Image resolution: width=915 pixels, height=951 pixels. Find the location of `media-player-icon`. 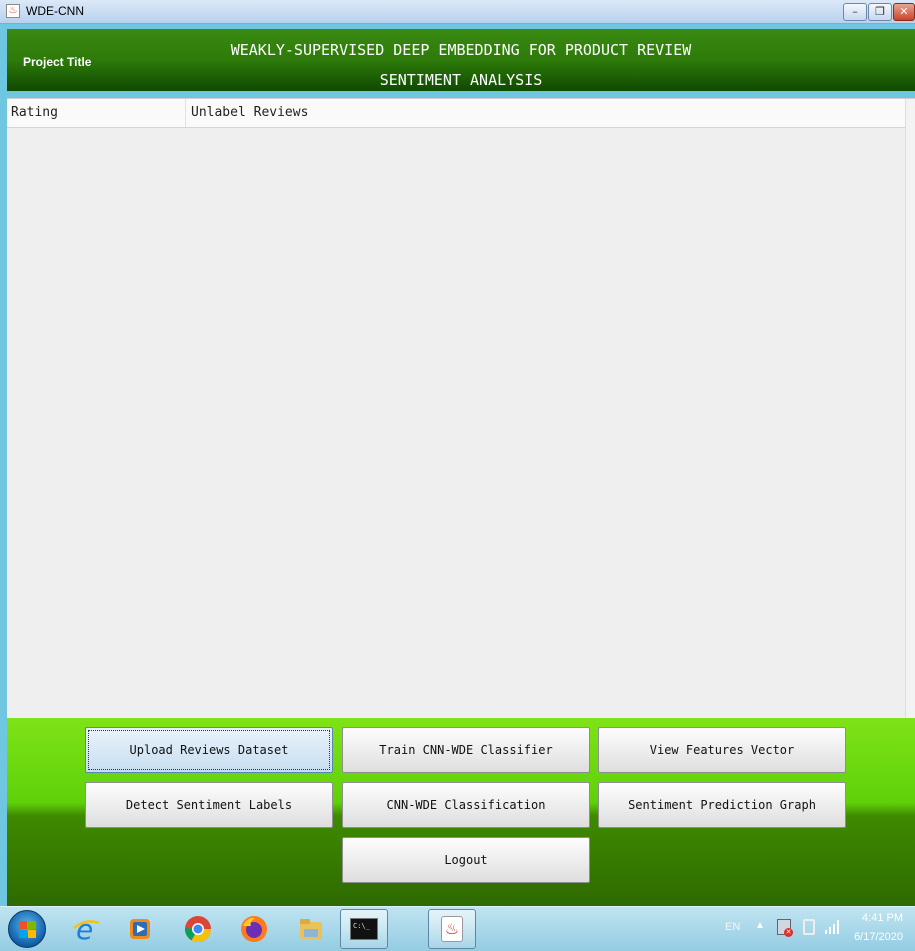

media-player-icon is located at coordinates (140, 929).